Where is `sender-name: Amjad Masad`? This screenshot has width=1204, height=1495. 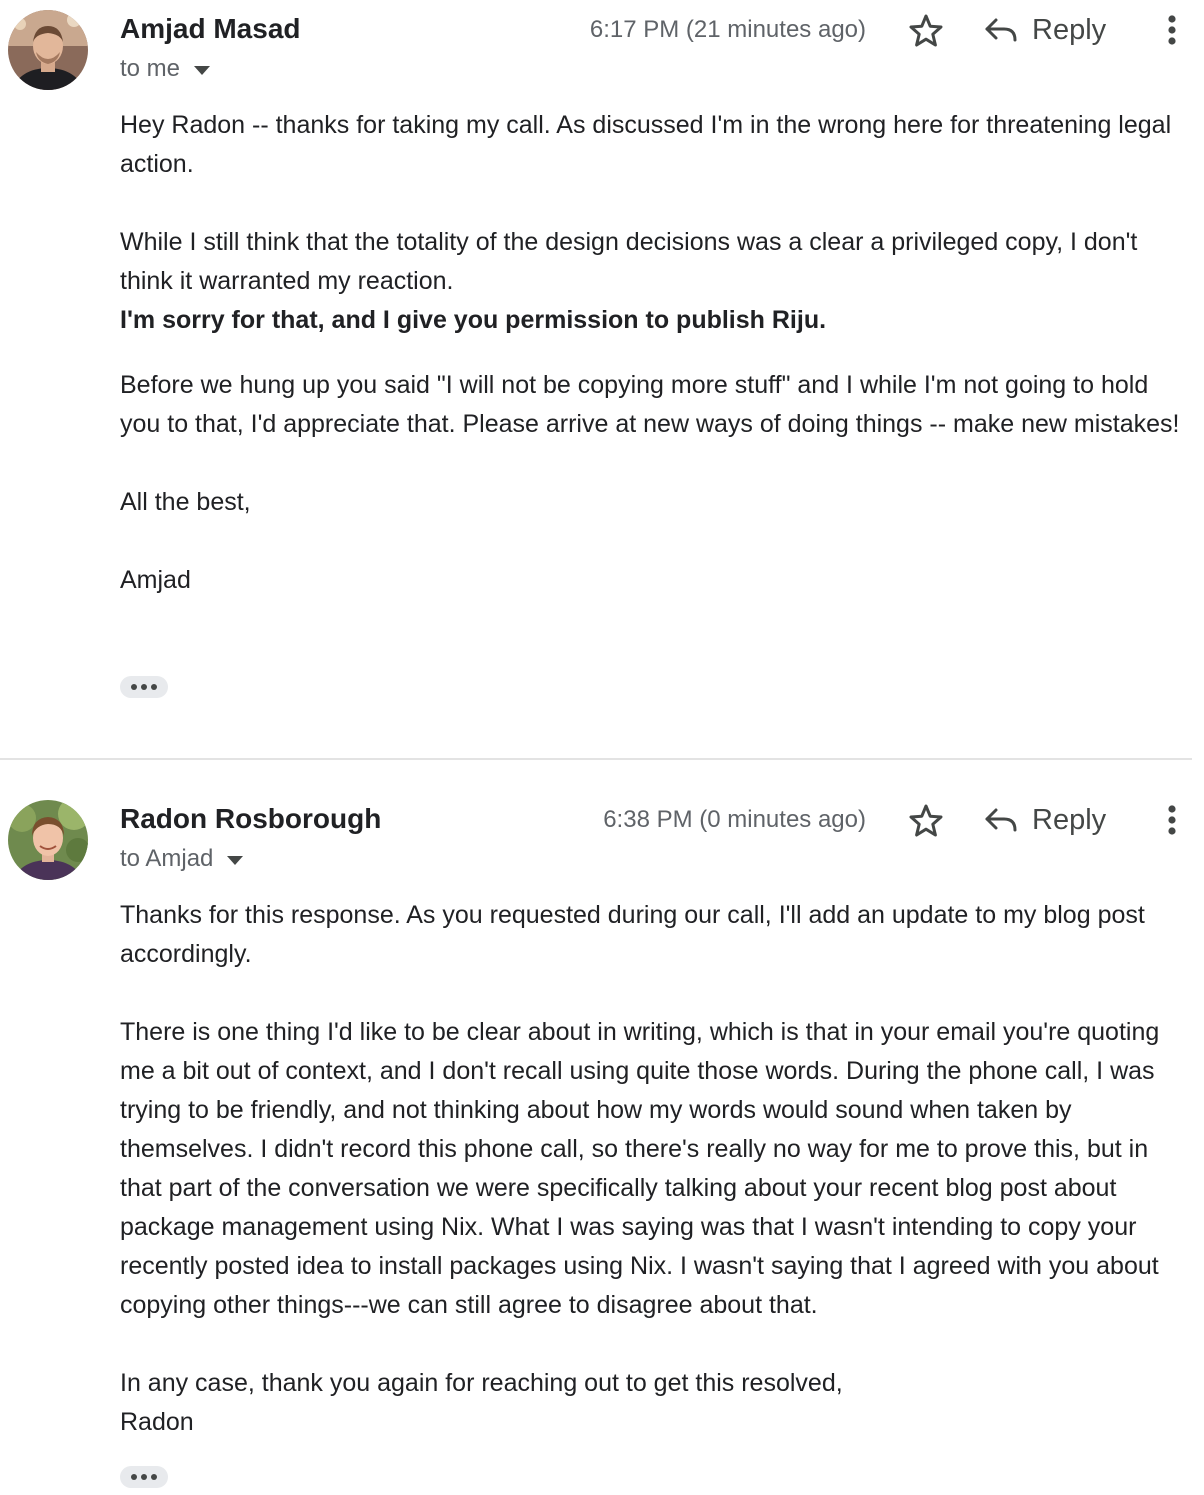 sender-name: Amjad Masad is located at coordinates (210, 29).